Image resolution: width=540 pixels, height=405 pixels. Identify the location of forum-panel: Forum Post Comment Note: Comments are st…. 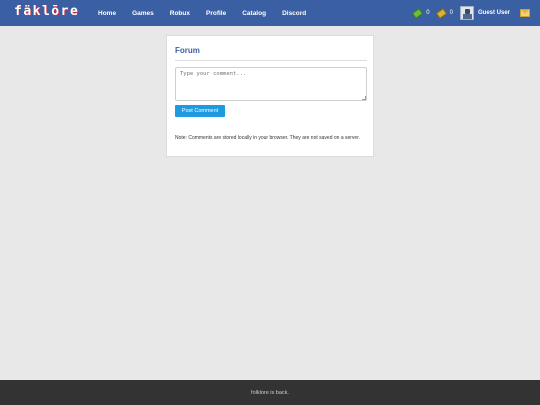
(270, 96).